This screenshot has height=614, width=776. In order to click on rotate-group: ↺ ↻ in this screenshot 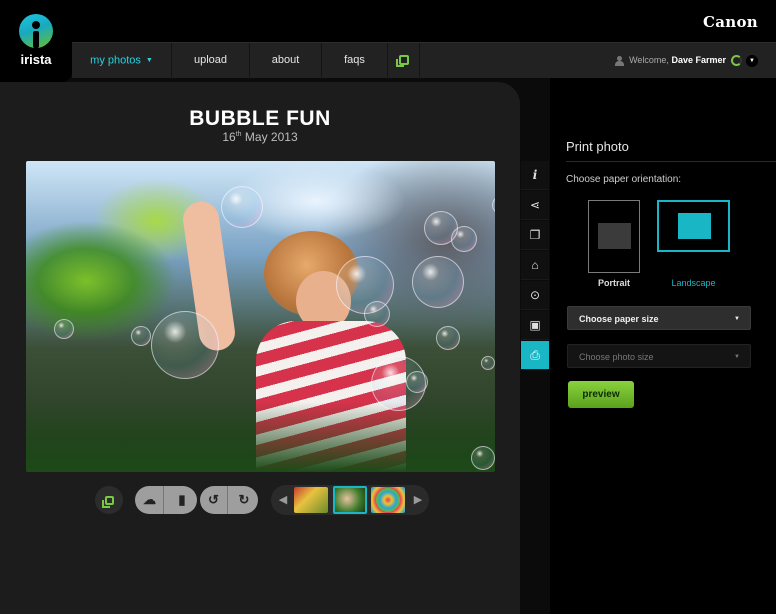, I will do `click(229, 500)`.